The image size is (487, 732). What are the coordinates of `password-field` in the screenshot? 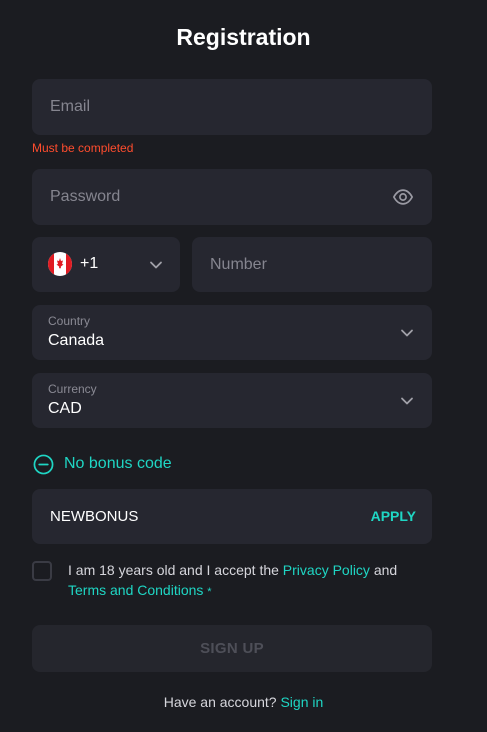 It's located at (232, 197).